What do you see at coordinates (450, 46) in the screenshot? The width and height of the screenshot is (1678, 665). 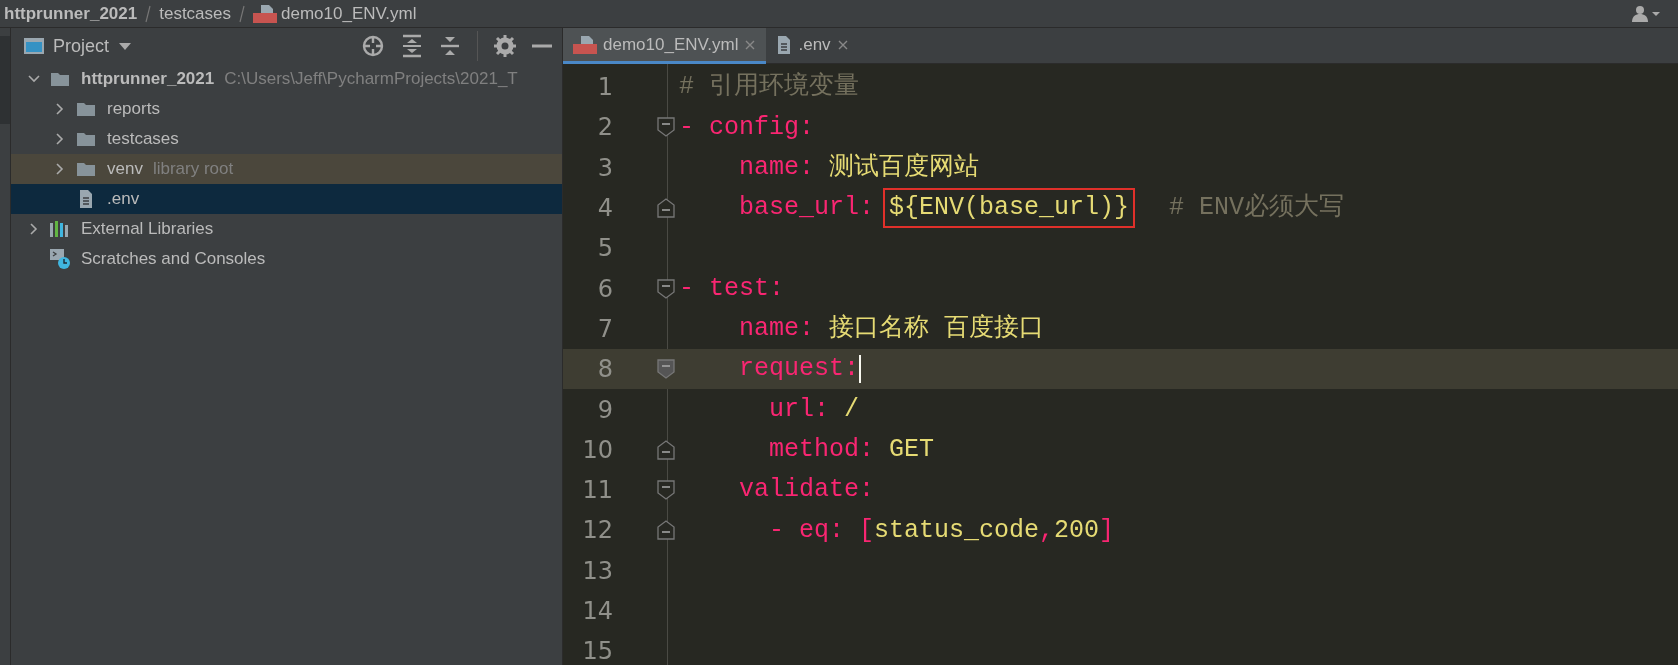 I see `collapse-all-icon` at bounding box center [450, 46].